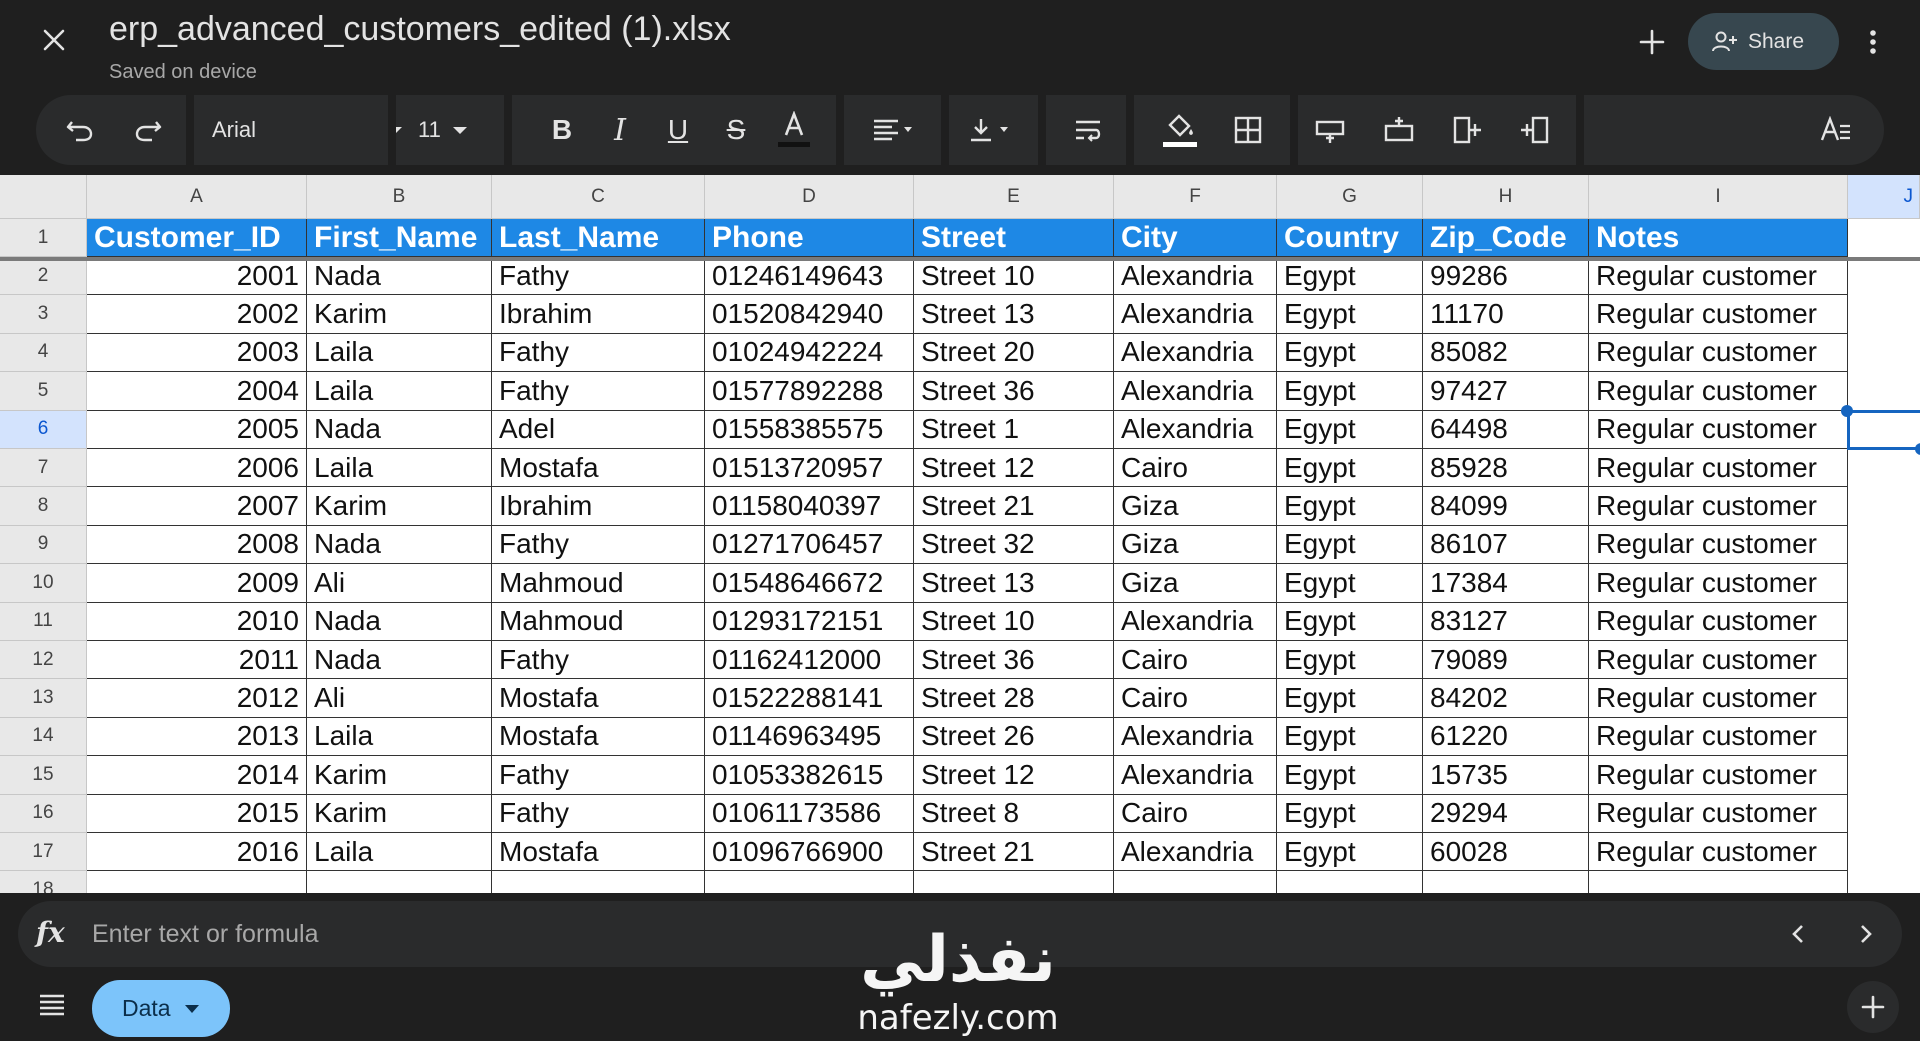 This screenshot has height=1041, width=1920. Describe the element at coordinates (678, 130) in the screenshot. I see `underline-button: U` at that location.